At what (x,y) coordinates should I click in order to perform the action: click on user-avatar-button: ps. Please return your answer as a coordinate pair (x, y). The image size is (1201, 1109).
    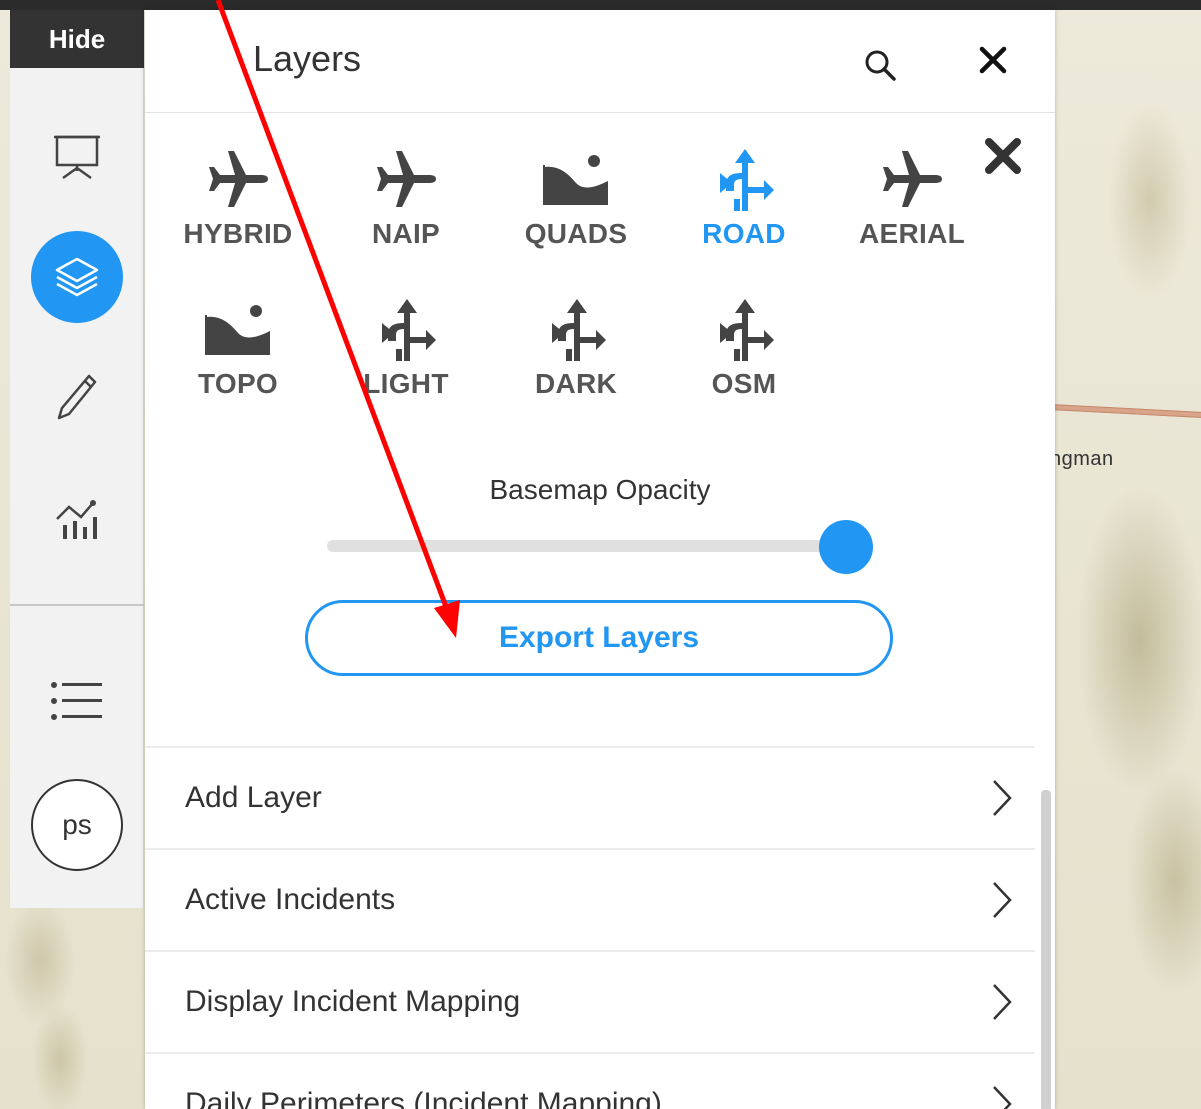
    Looking at the image, I should click on (77, 825).